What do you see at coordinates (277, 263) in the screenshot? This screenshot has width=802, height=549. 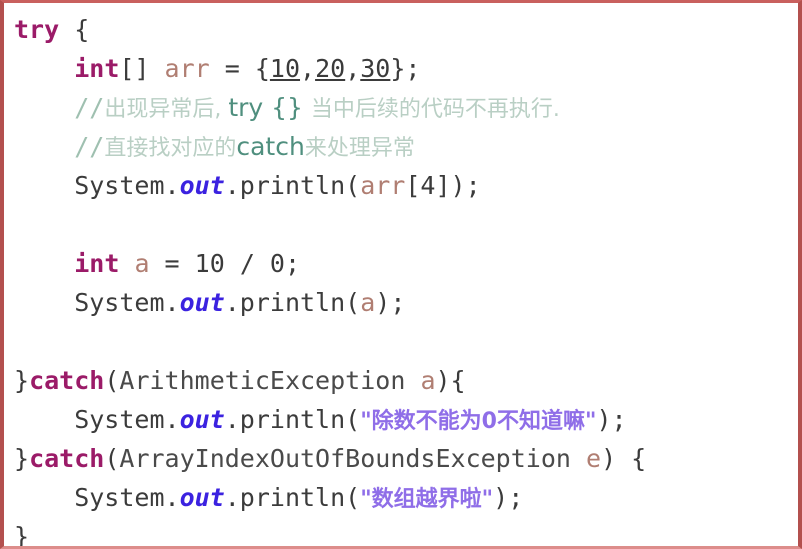 I see `code-token: 0` at bounding box center [277, 263].